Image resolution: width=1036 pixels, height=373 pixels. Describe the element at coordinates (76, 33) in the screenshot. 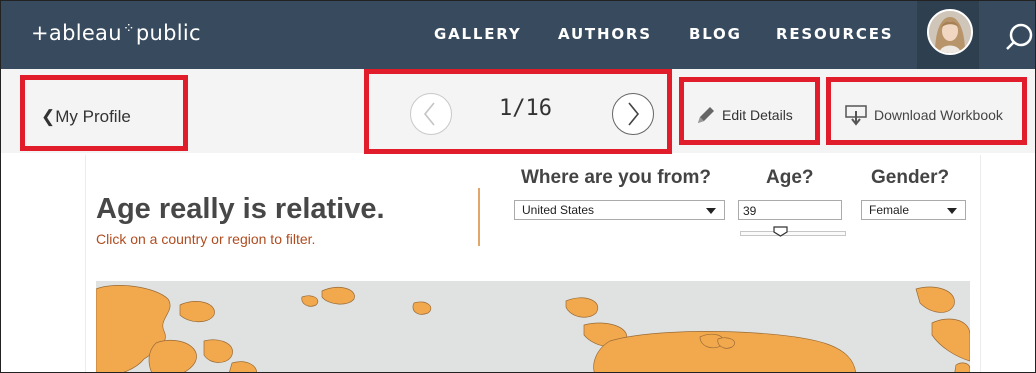

I see `logo-text-left: +ableau` at that location.